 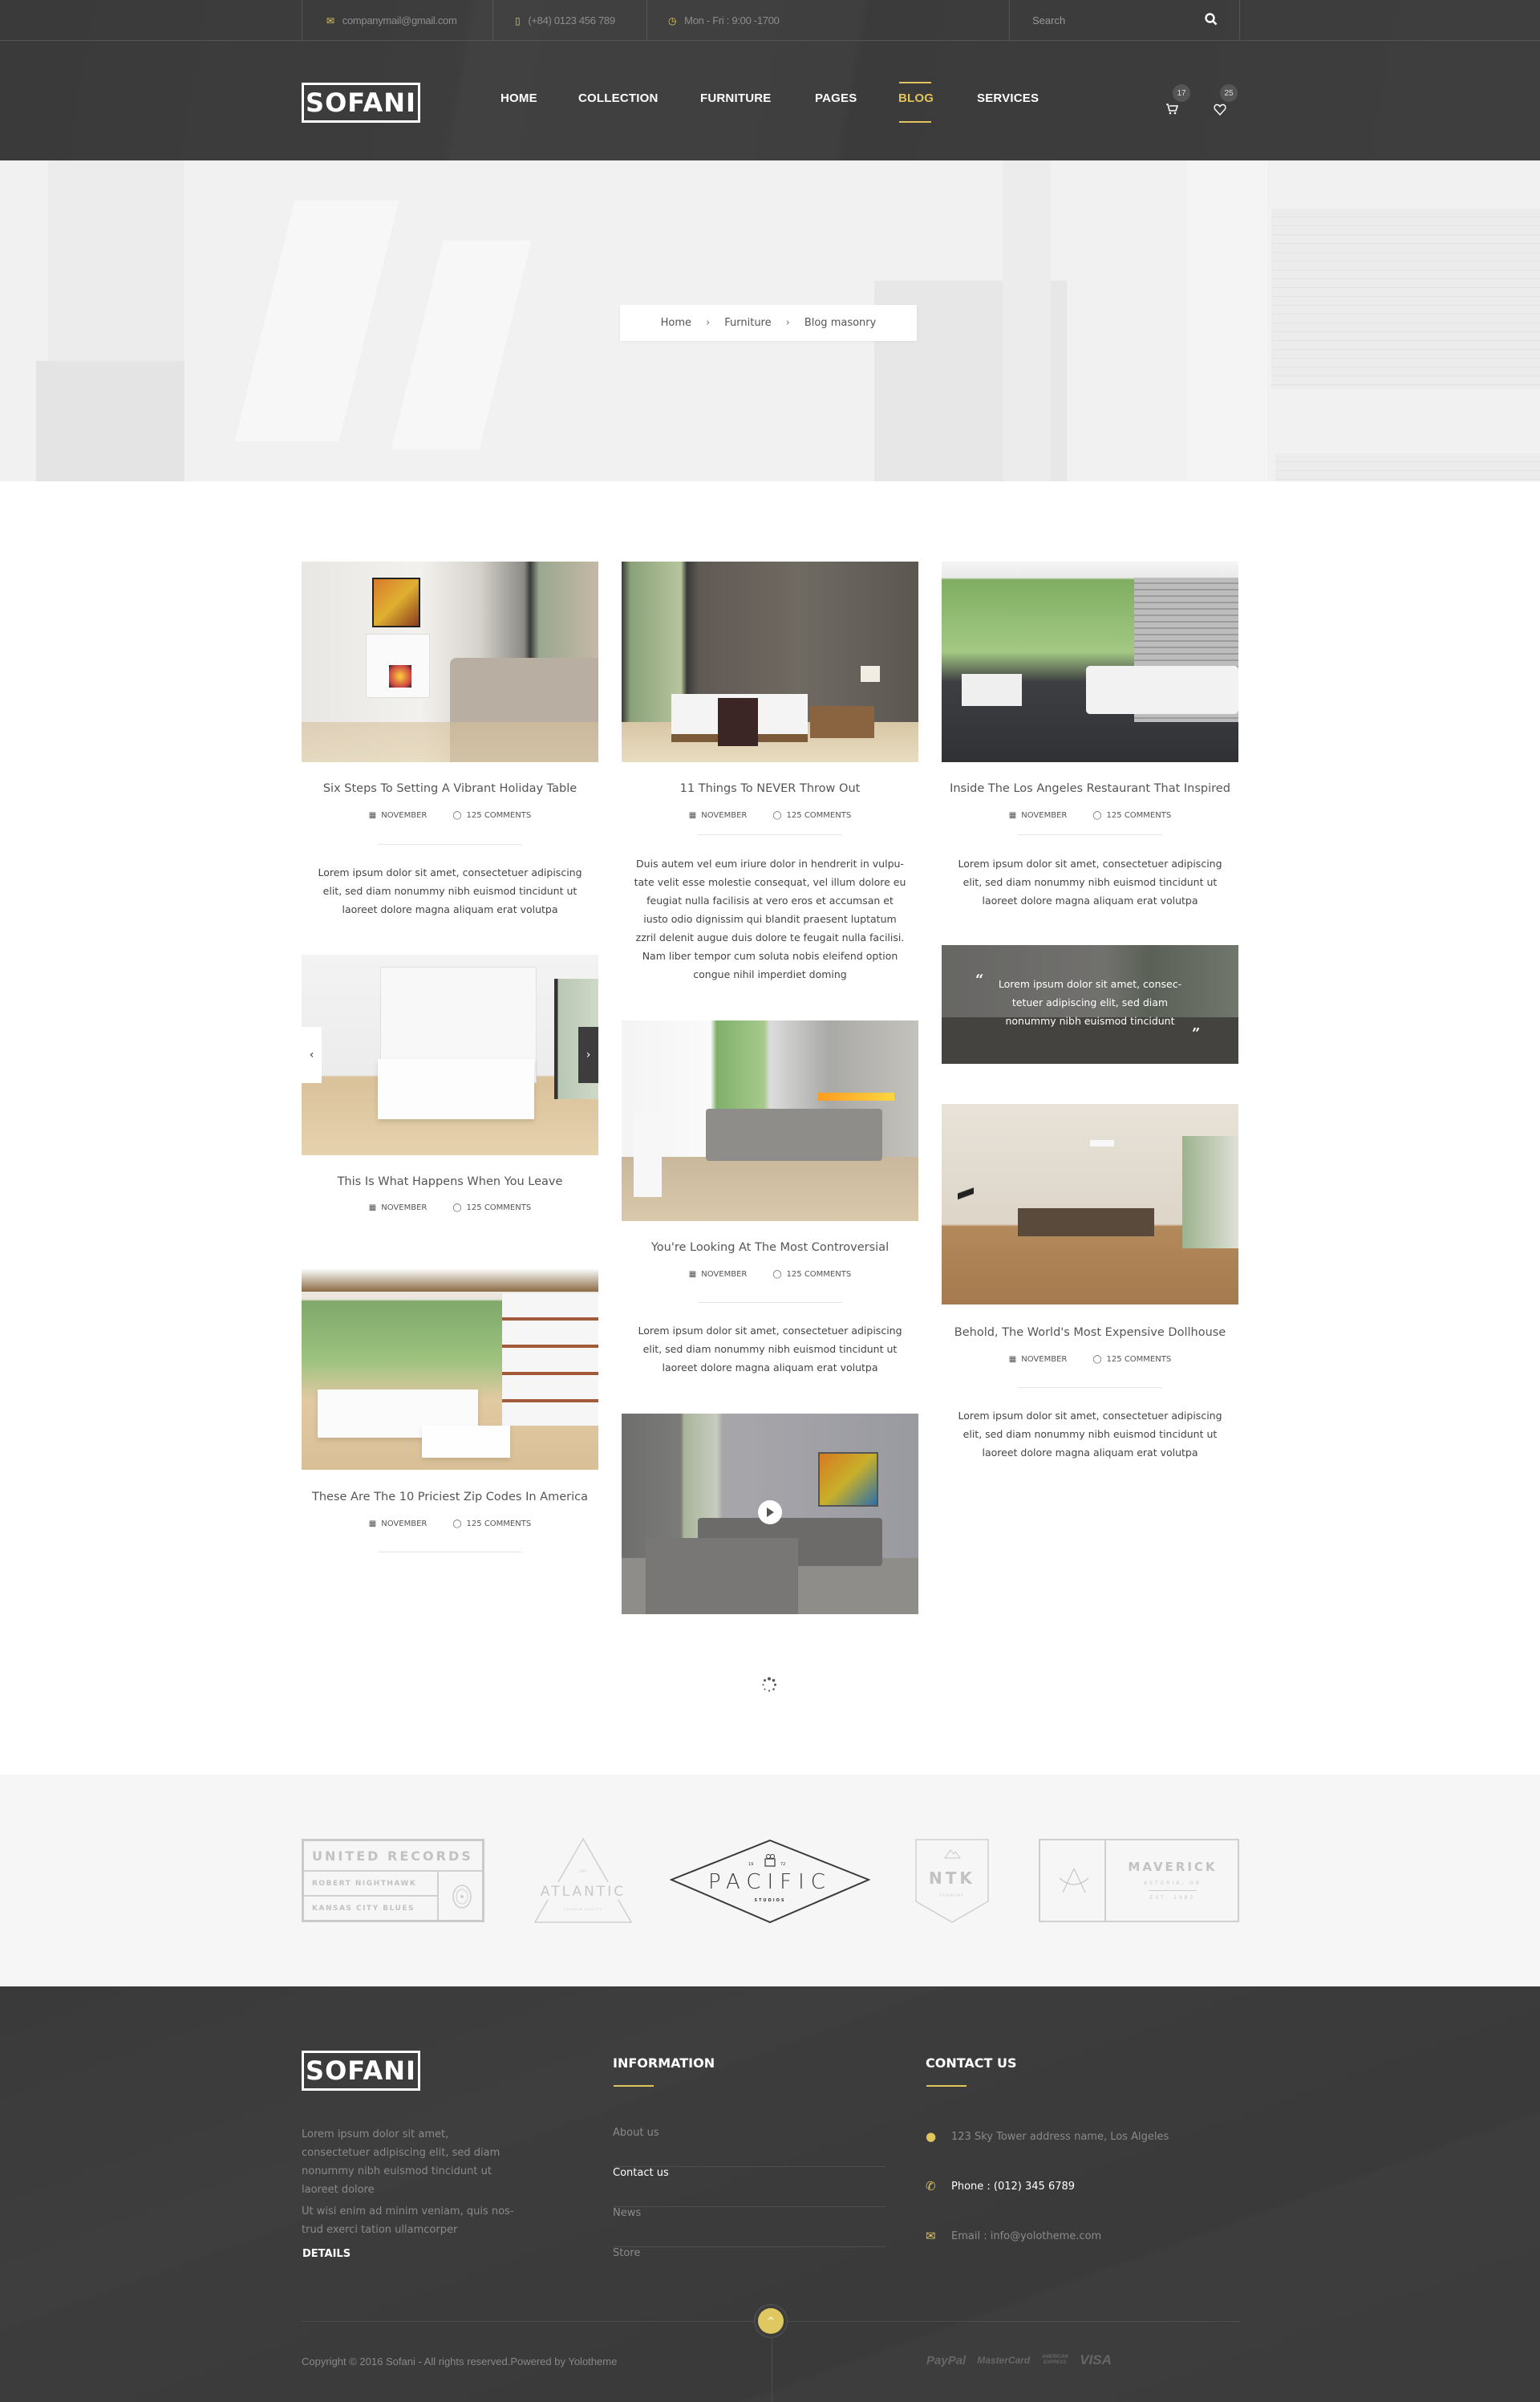 What do you see at coordinates (770, 788) in the screenshot?
I see `post-title: 11 Things To NEVER Throw Out` at bounding box center [770, 788].